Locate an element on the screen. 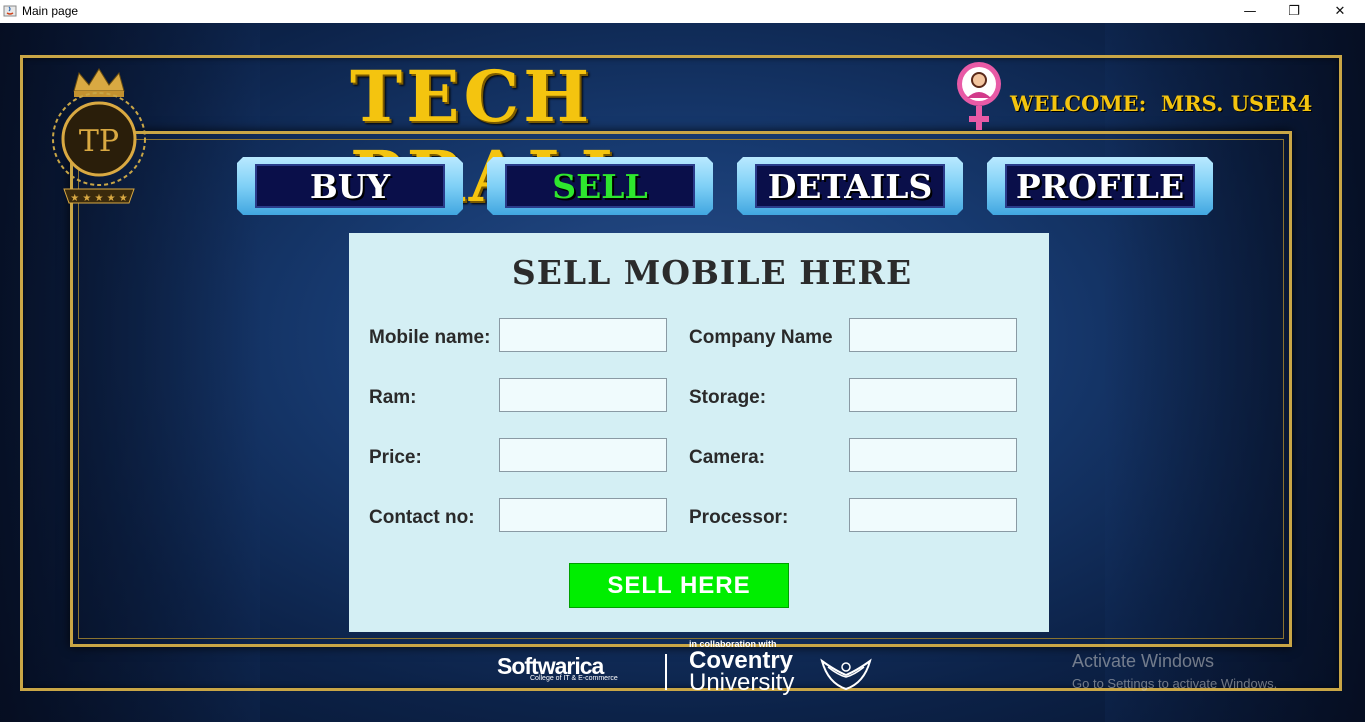 Image resolution: width=1365 pixels, height=722 pixels. camera-input is located at coordinates (933, 455).